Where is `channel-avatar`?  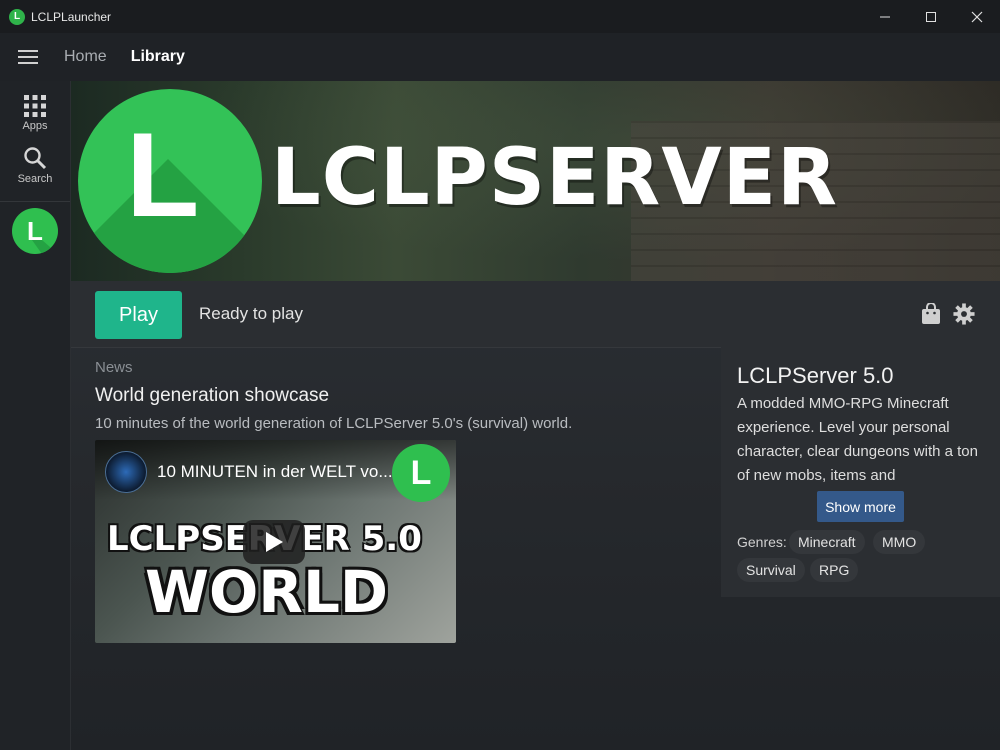
channel-avatar is located at coordinates (126, 472).